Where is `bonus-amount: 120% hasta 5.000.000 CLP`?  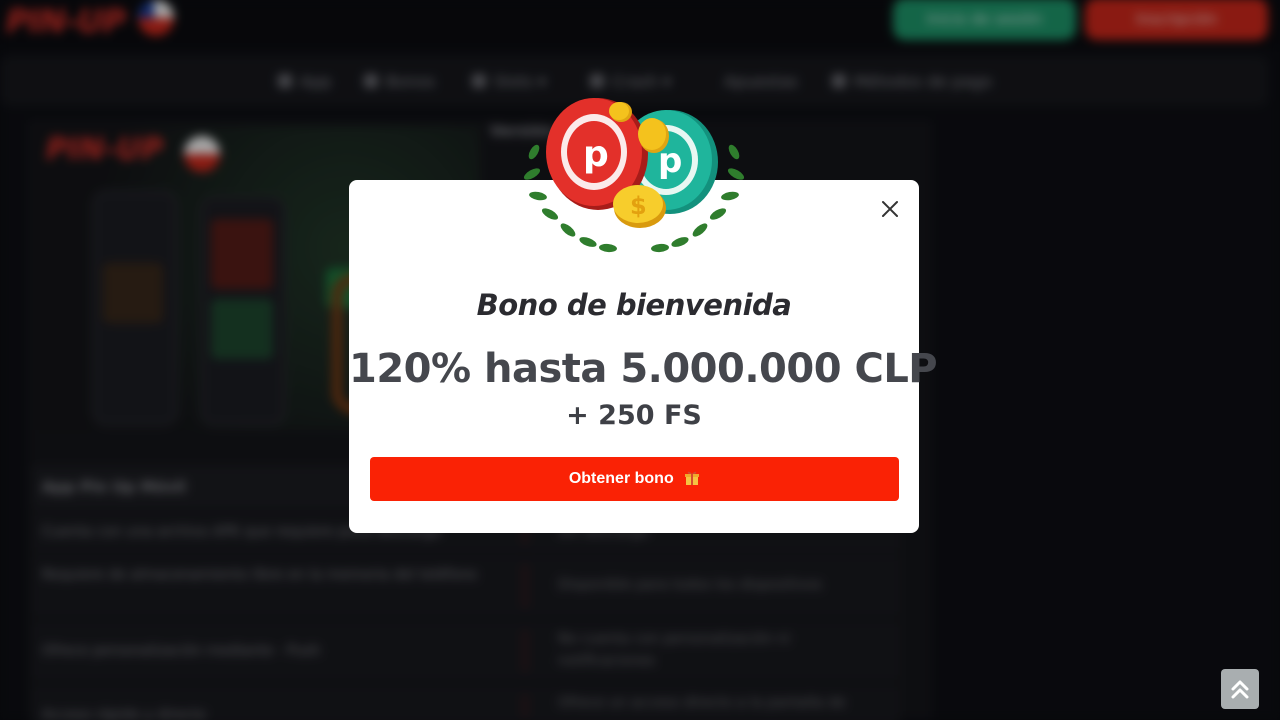 bonus-amount: 120% hasta 5.000.000 CLP is located at coordinates (643, 369).